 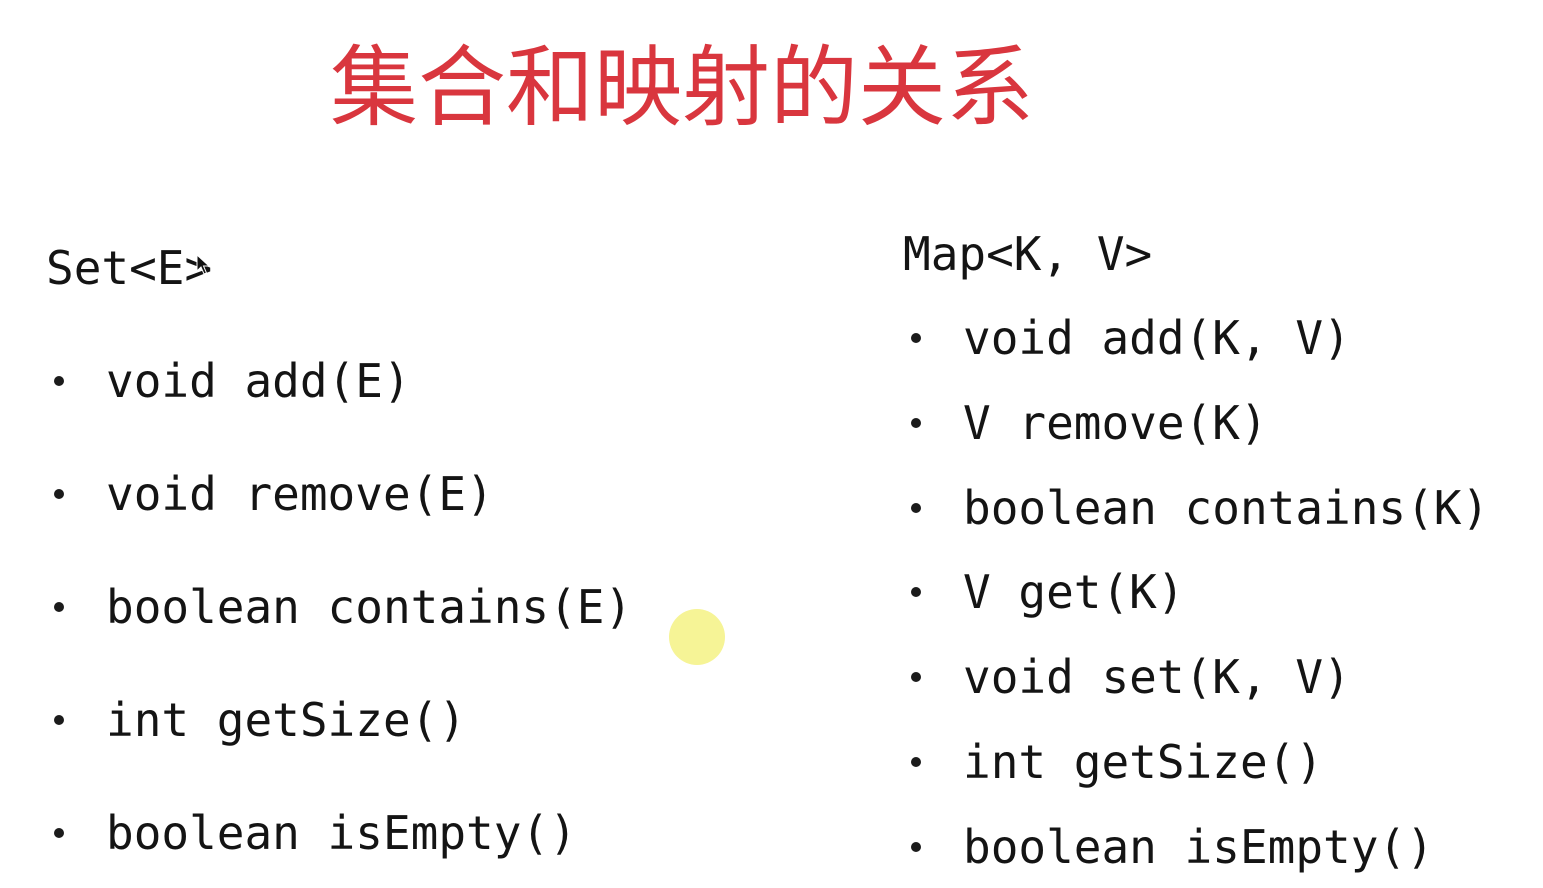 I want to click on cursor-highlight-icon, so click(x=697, y=637).